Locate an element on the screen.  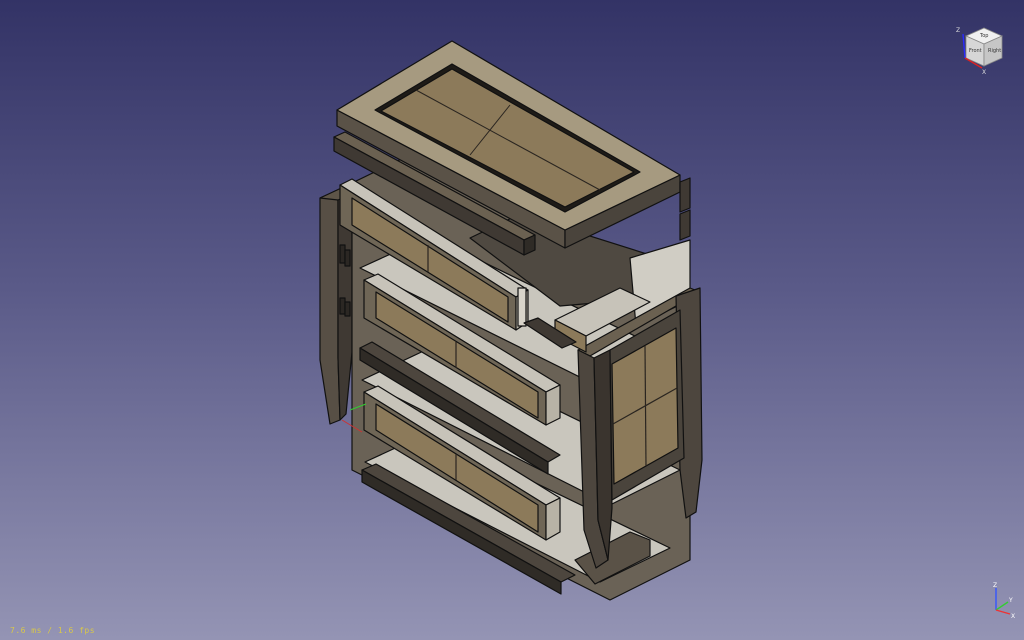
drawer-2-side is located at coordinates (553, 405).